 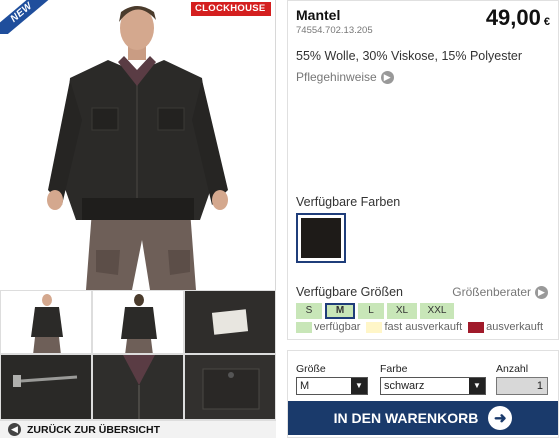 I want to click on thumbnail-label-image, so click(x=230, y=322).